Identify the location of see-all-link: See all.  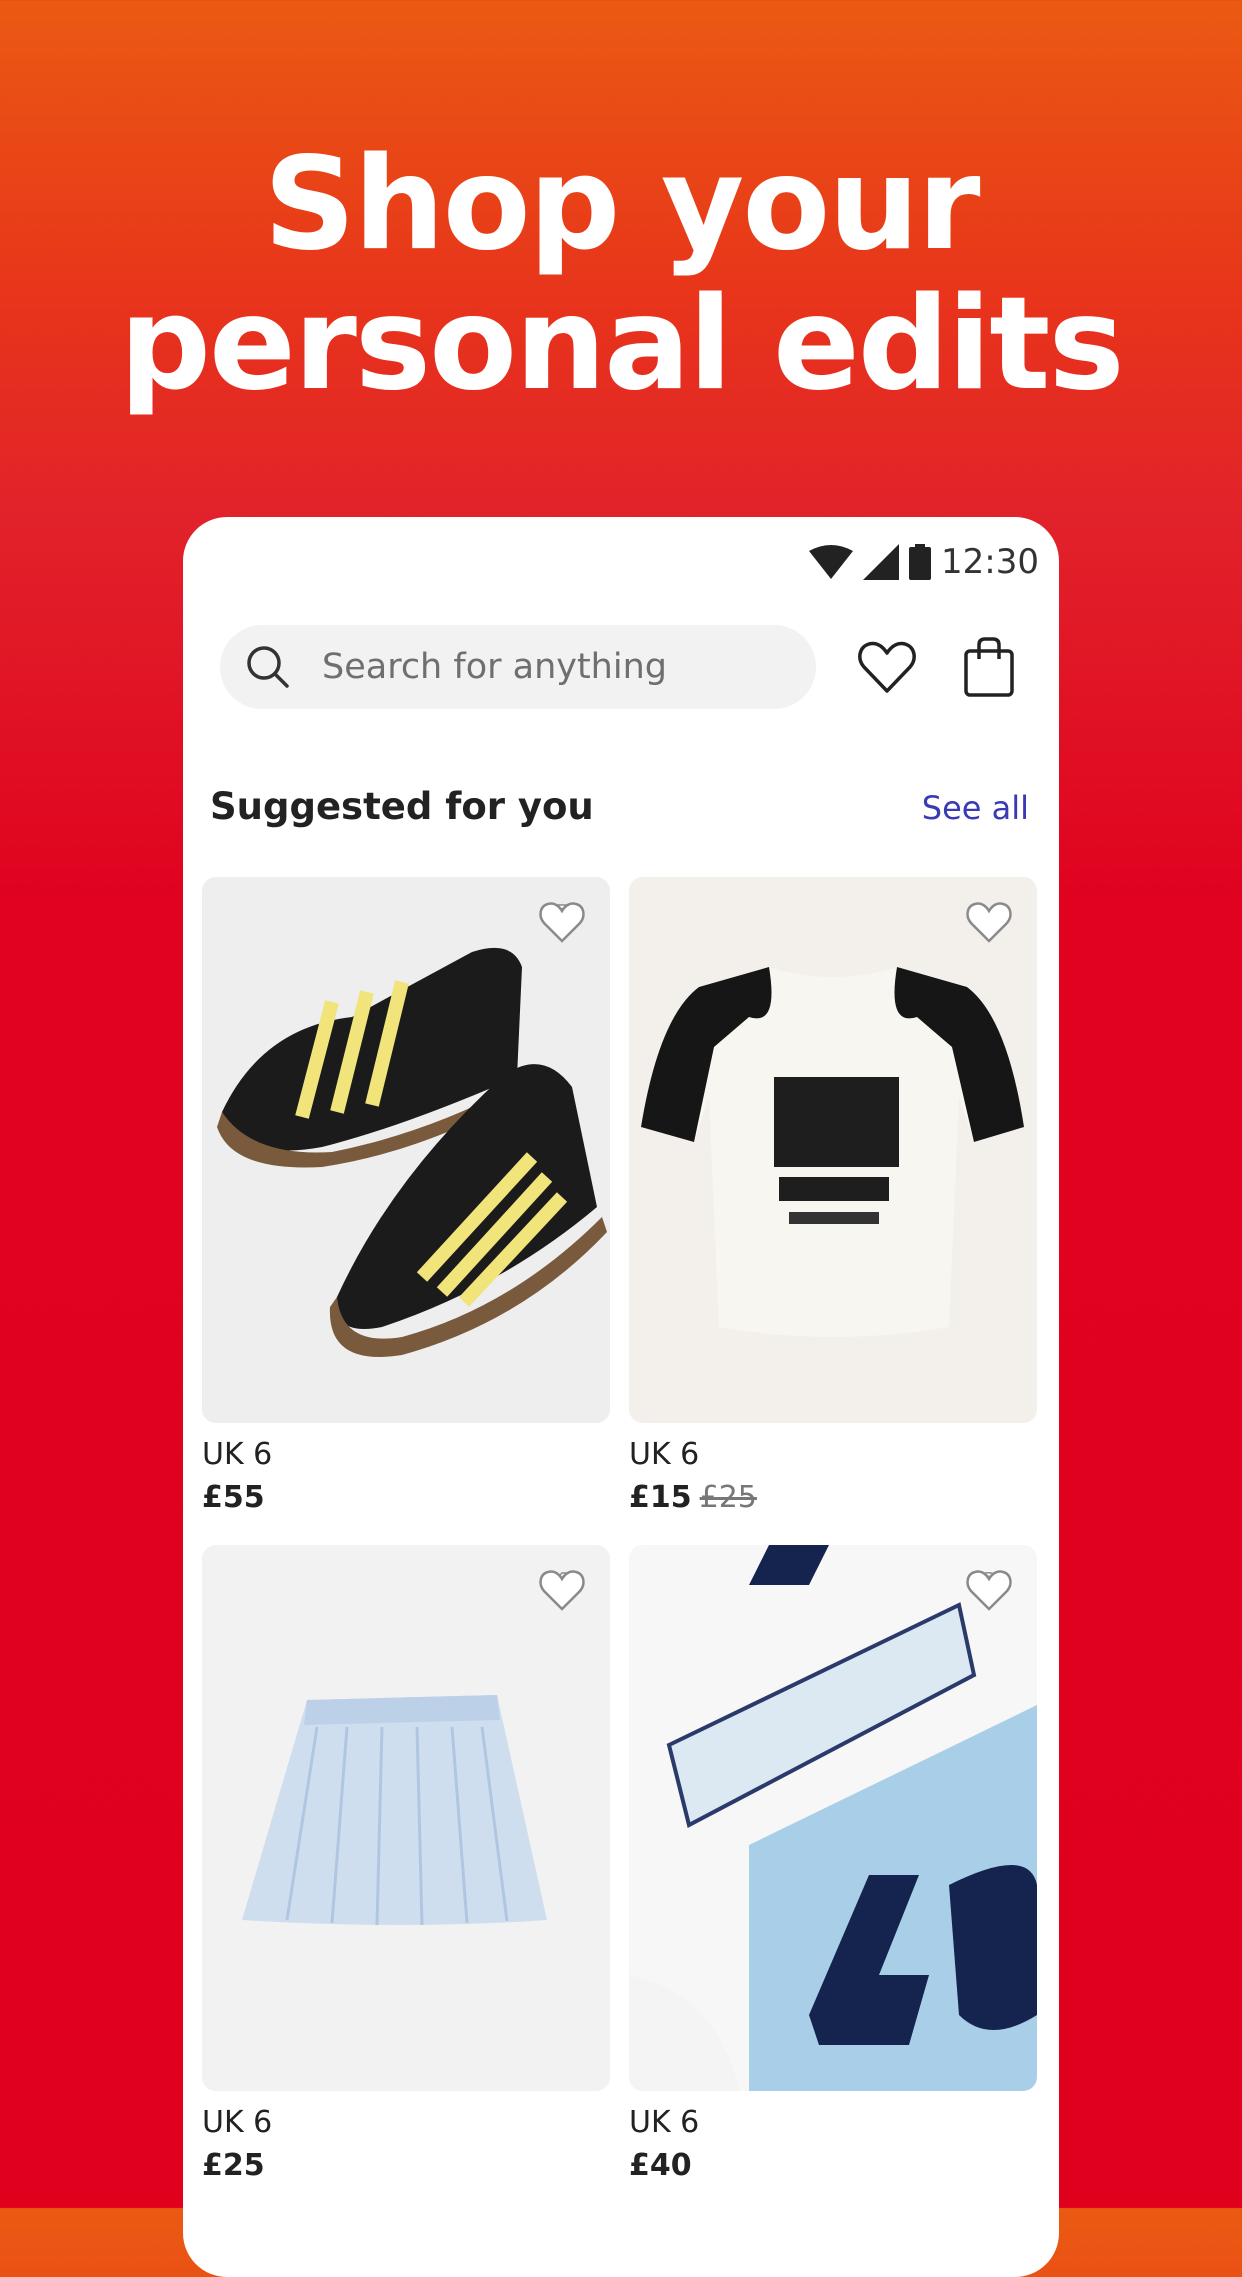
(975, 808).